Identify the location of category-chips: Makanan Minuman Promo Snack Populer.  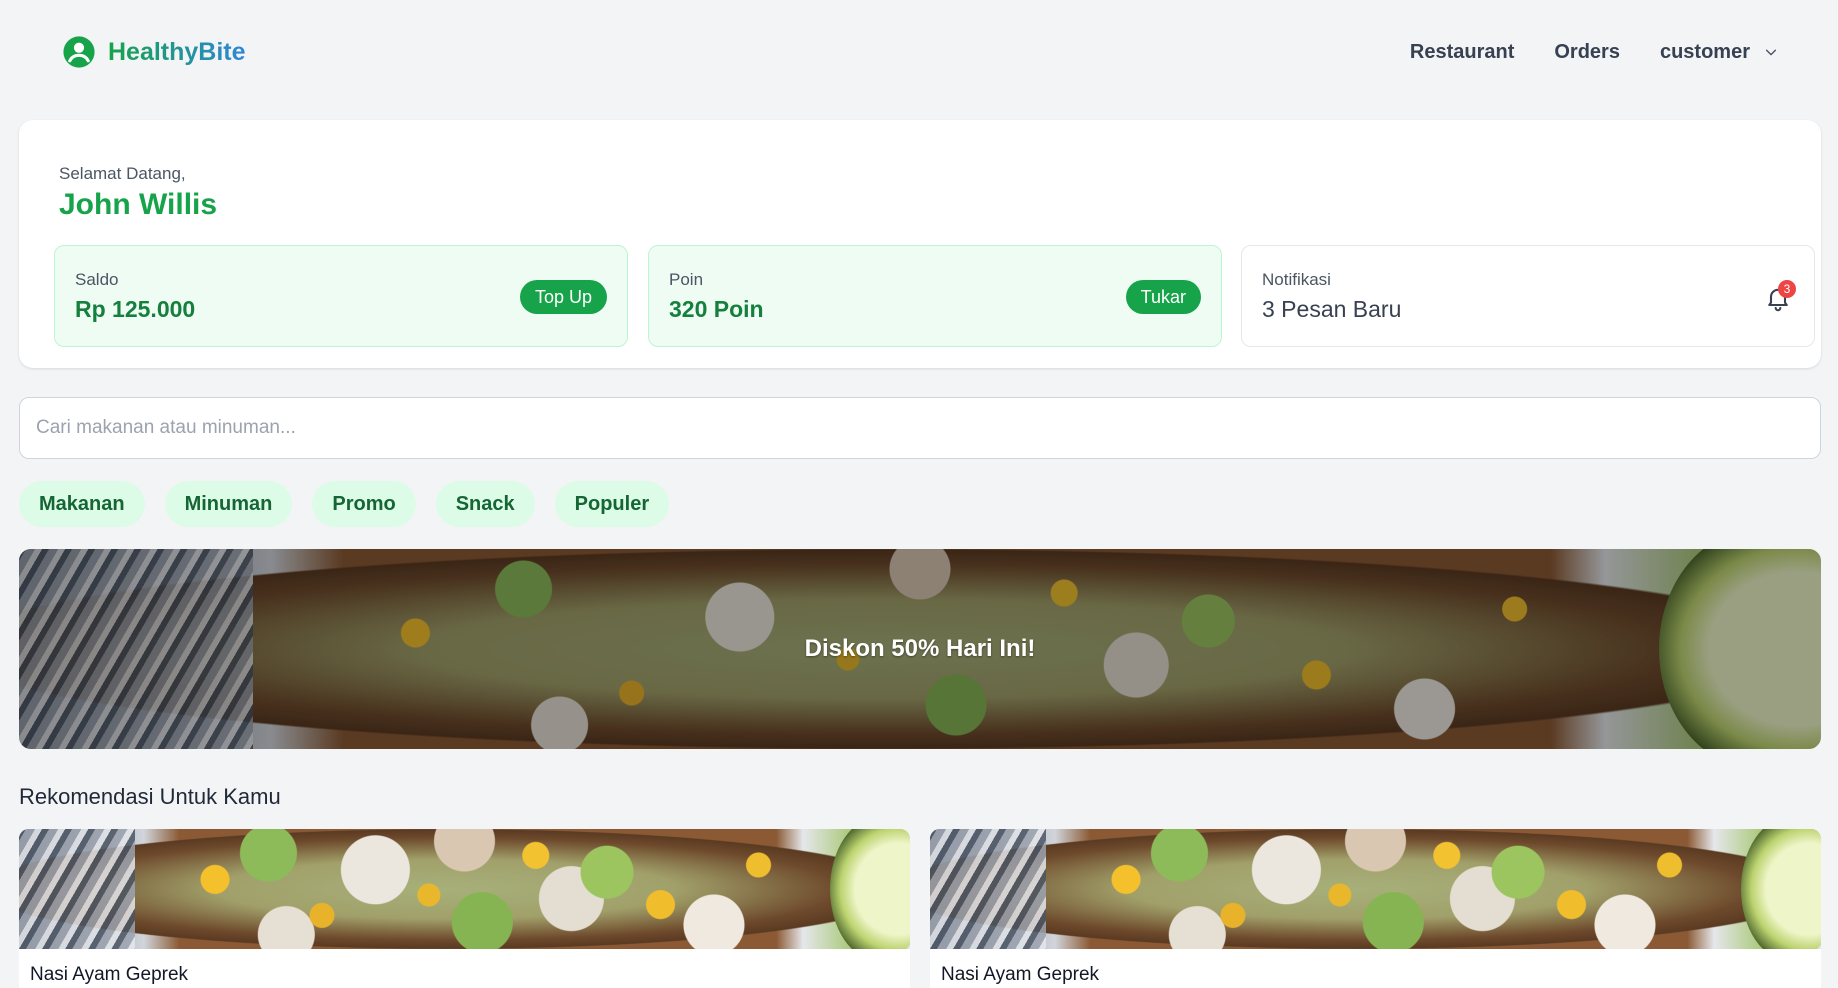
(344, 504).